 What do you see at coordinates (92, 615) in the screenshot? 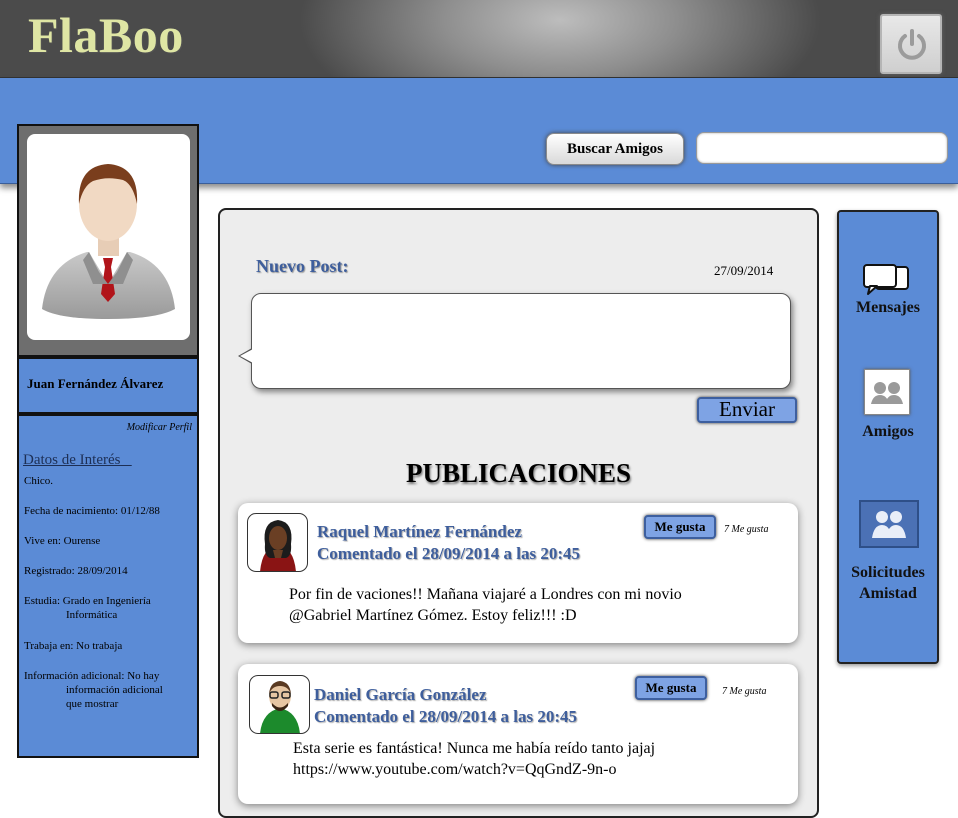
I see `info-studies-cont: Informática` at bounding box center [92, 615].